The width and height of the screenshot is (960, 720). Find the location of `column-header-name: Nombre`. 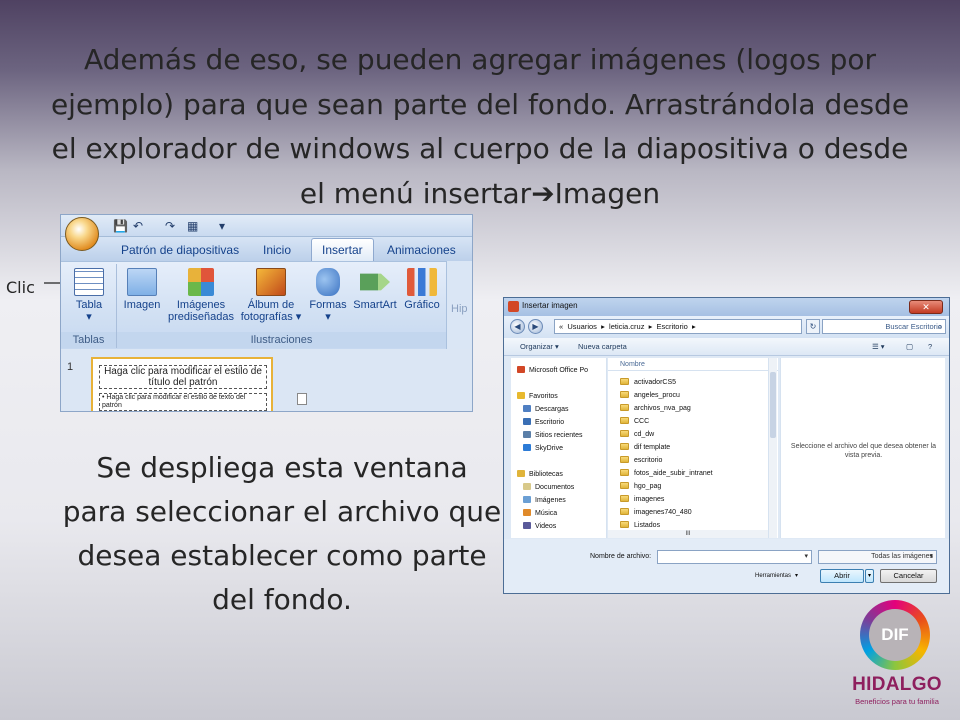

column-header-name: Nombre is located at coordinates (693, 364).